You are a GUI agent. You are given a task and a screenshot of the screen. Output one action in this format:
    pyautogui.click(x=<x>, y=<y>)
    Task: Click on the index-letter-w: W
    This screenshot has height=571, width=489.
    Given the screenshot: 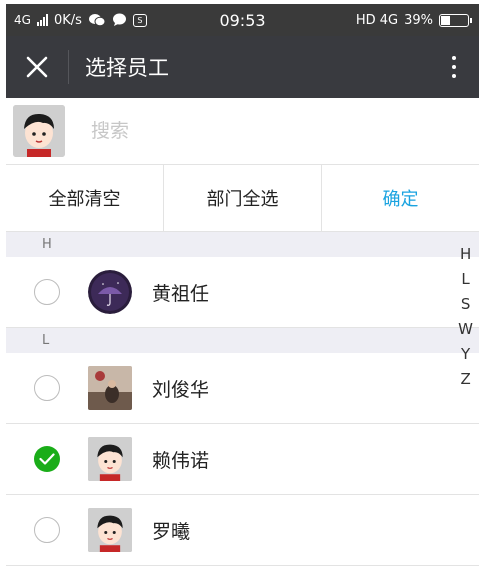 What is the action you would take?
    pyautogui.click(x=465, y=329)
    